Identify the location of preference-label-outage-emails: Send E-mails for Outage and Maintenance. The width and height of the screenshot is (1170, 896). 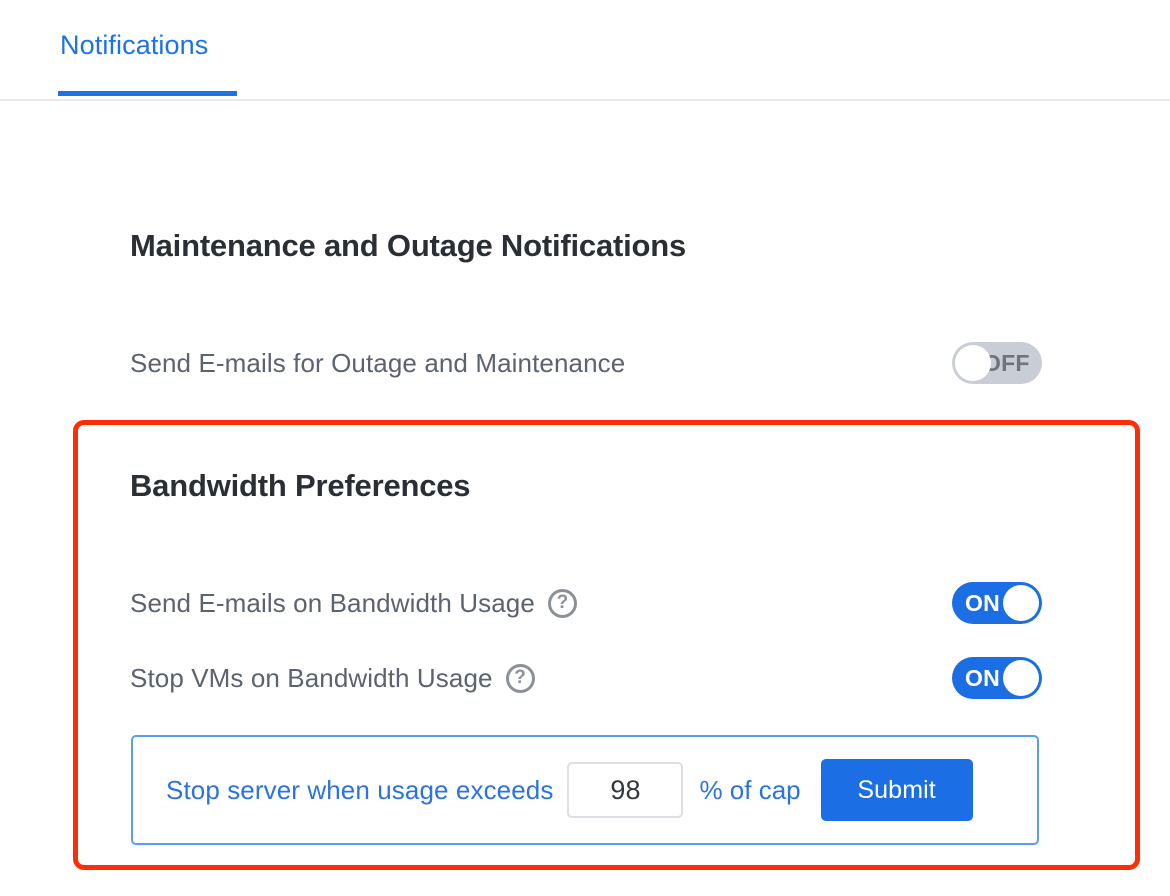
(378, 362).